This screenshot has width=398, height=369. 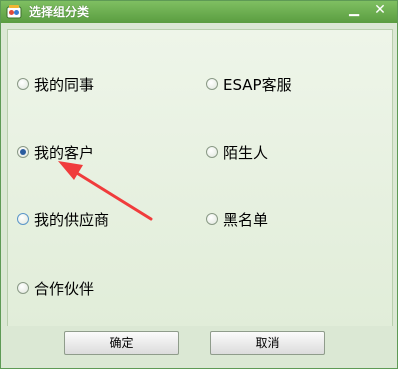 I want to click on close-button: ✕, so click(x=380, y=11).